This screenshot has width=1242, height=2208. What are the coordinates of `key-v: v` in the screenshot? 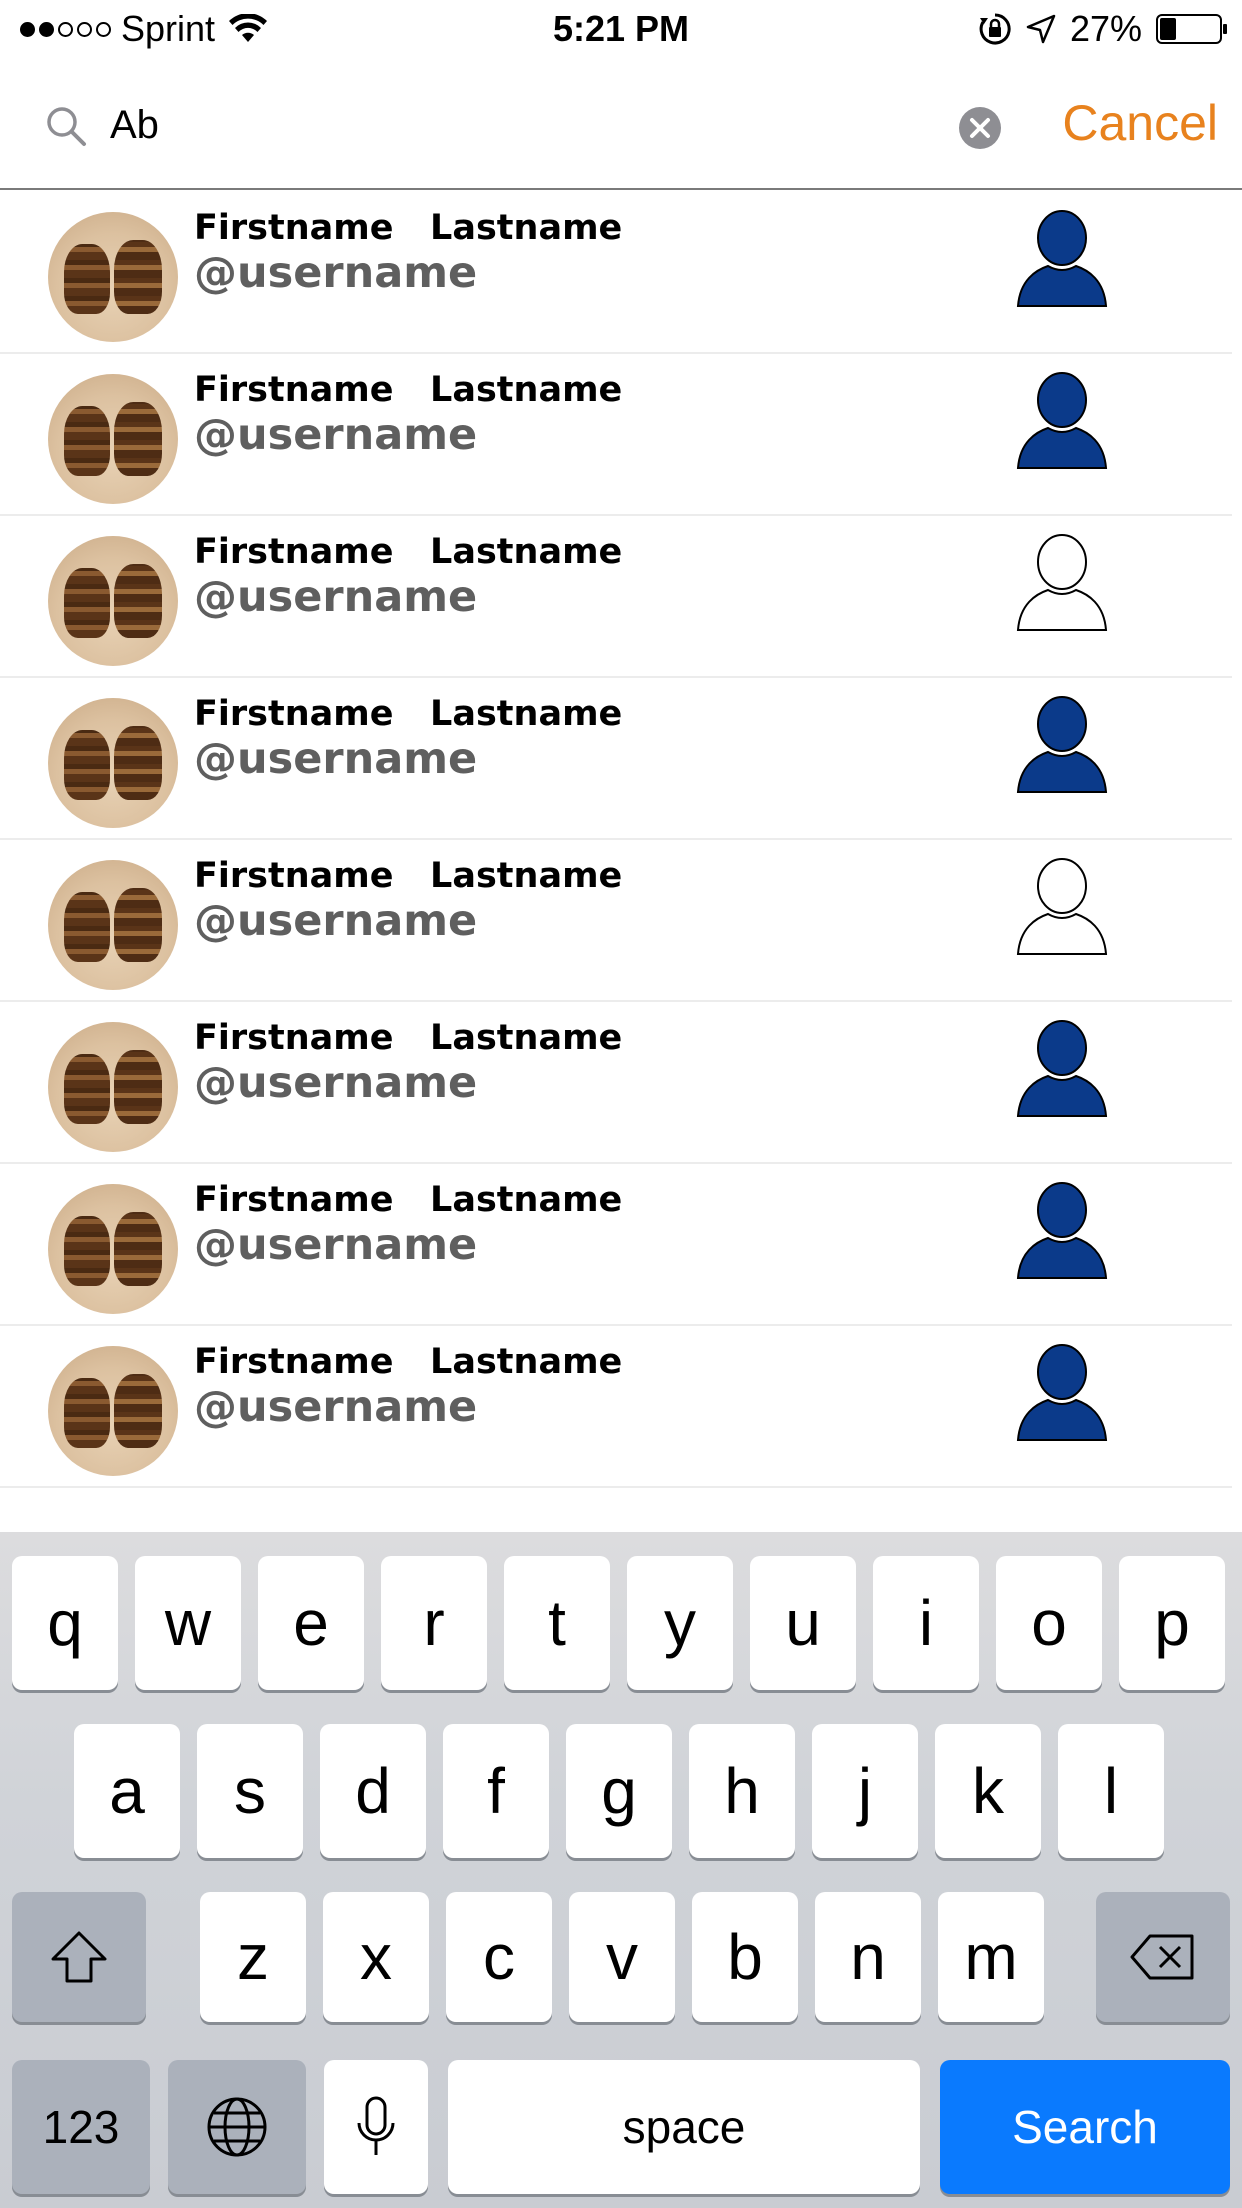 It's located at (622, 1957).